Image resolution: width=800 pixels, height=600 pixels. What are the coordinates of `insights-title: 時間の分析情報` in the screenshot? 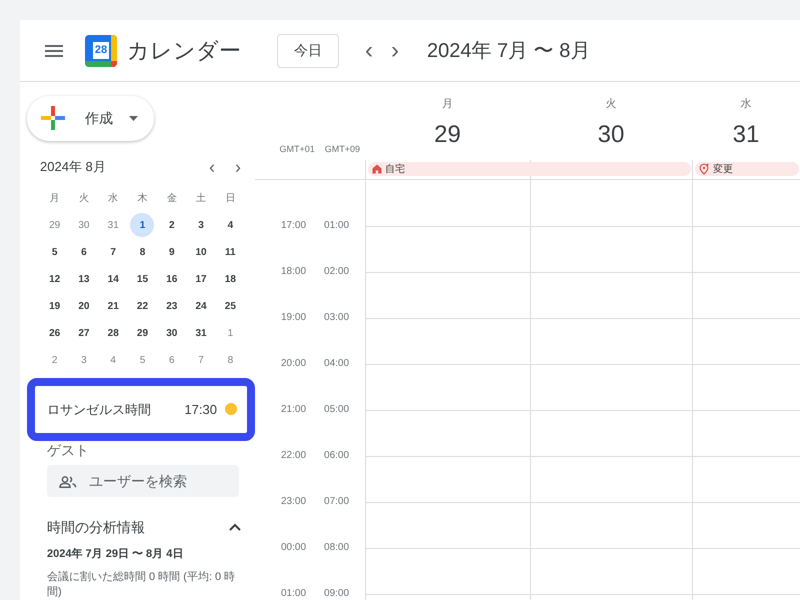 It's located at (96, 527).